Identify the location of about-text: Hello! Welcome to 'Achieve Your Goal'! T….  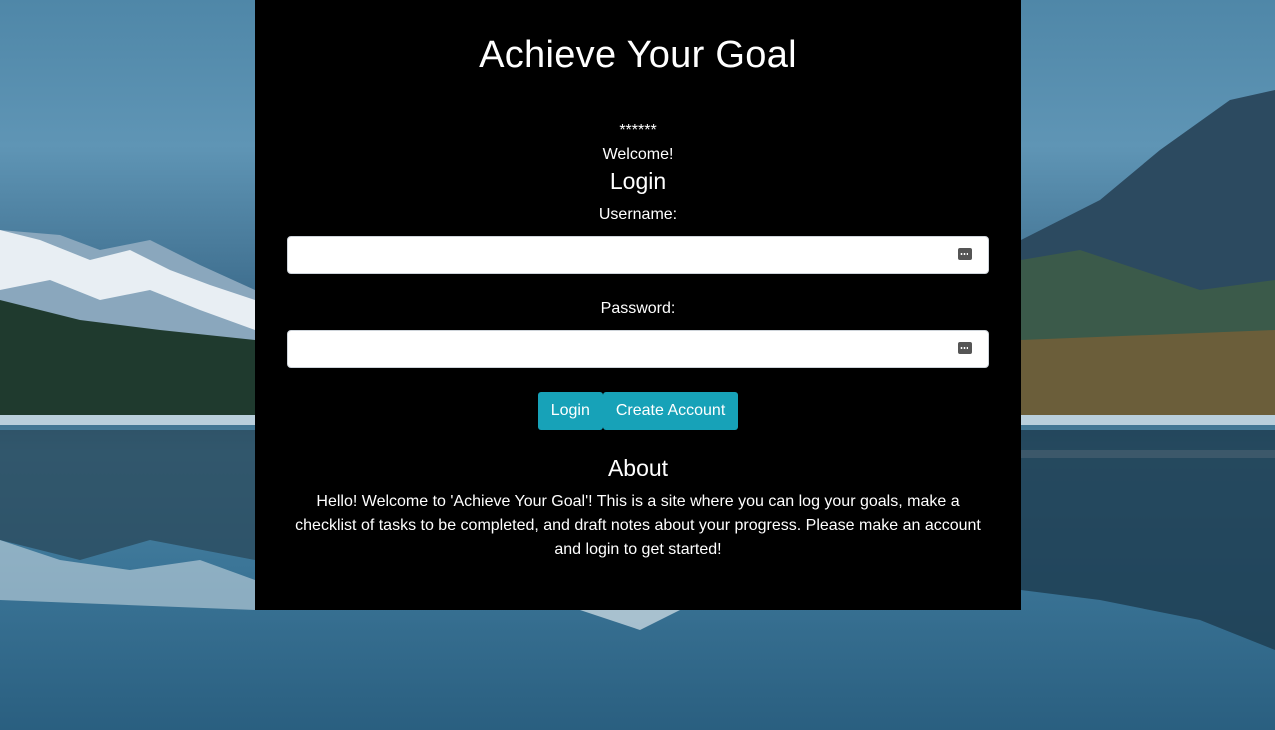
(638, 525).